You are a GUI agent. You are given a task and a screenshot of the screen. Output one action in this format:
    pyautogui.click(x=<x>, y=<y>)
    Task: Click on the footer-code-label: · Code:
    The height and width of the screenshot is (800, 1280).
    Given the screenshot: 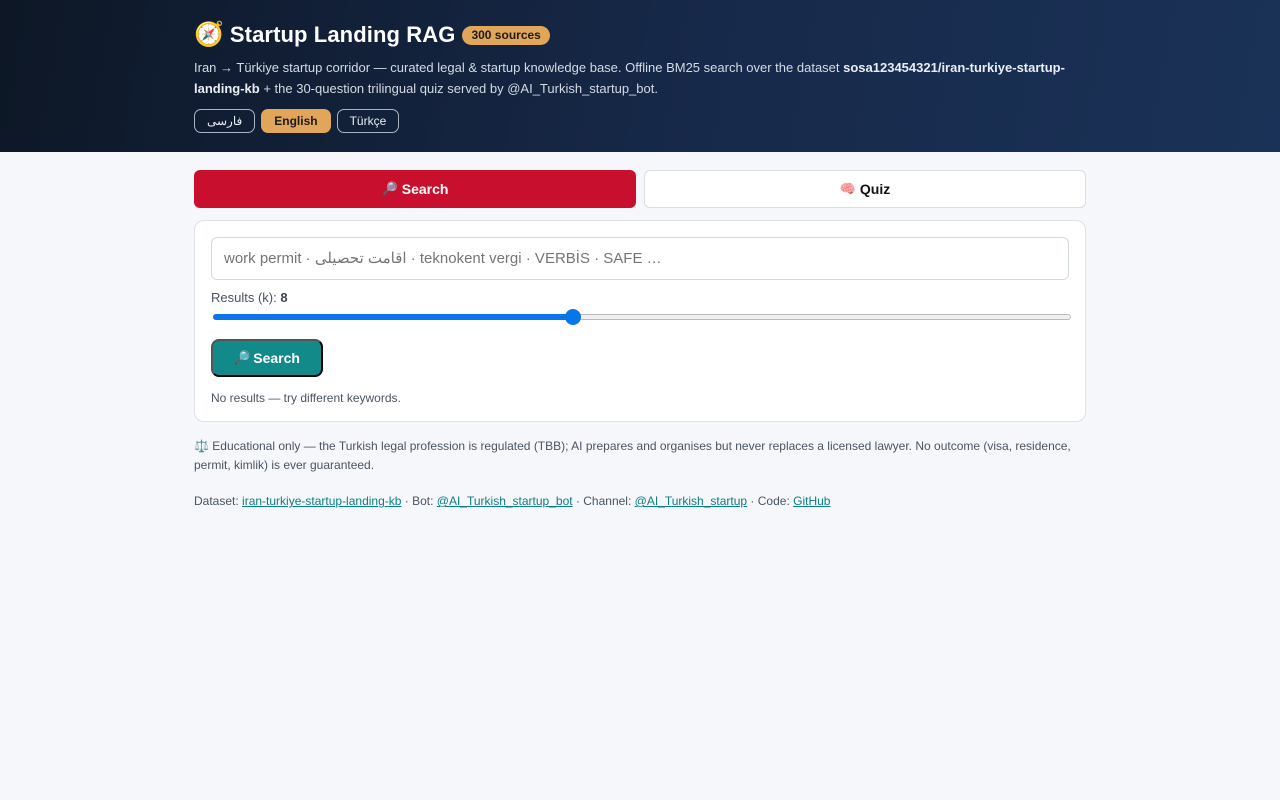 What is the action you would take?
    pyautogui.click(x=770, y=501)
    